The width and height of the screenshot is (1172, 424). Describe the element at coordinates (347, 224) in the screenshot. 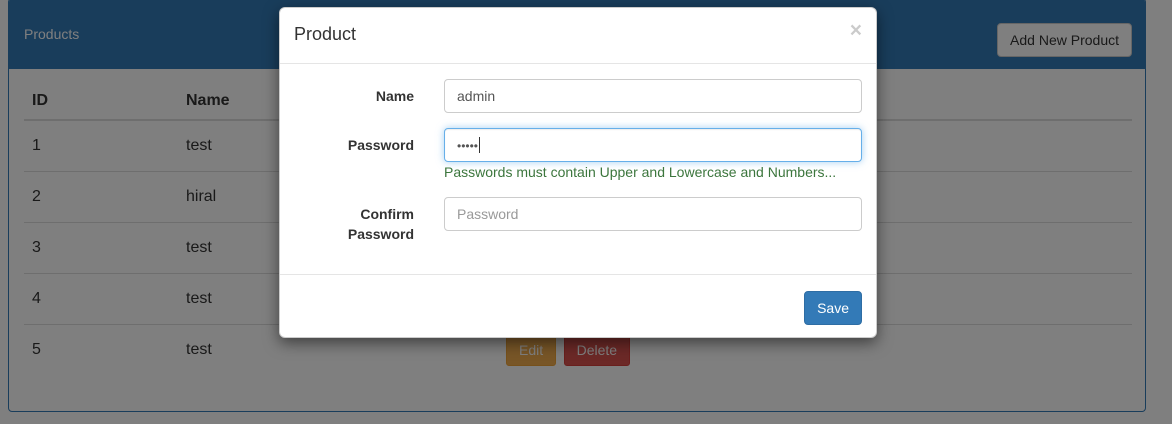

I see `confirm-password-label: Confirm Password` at that location.